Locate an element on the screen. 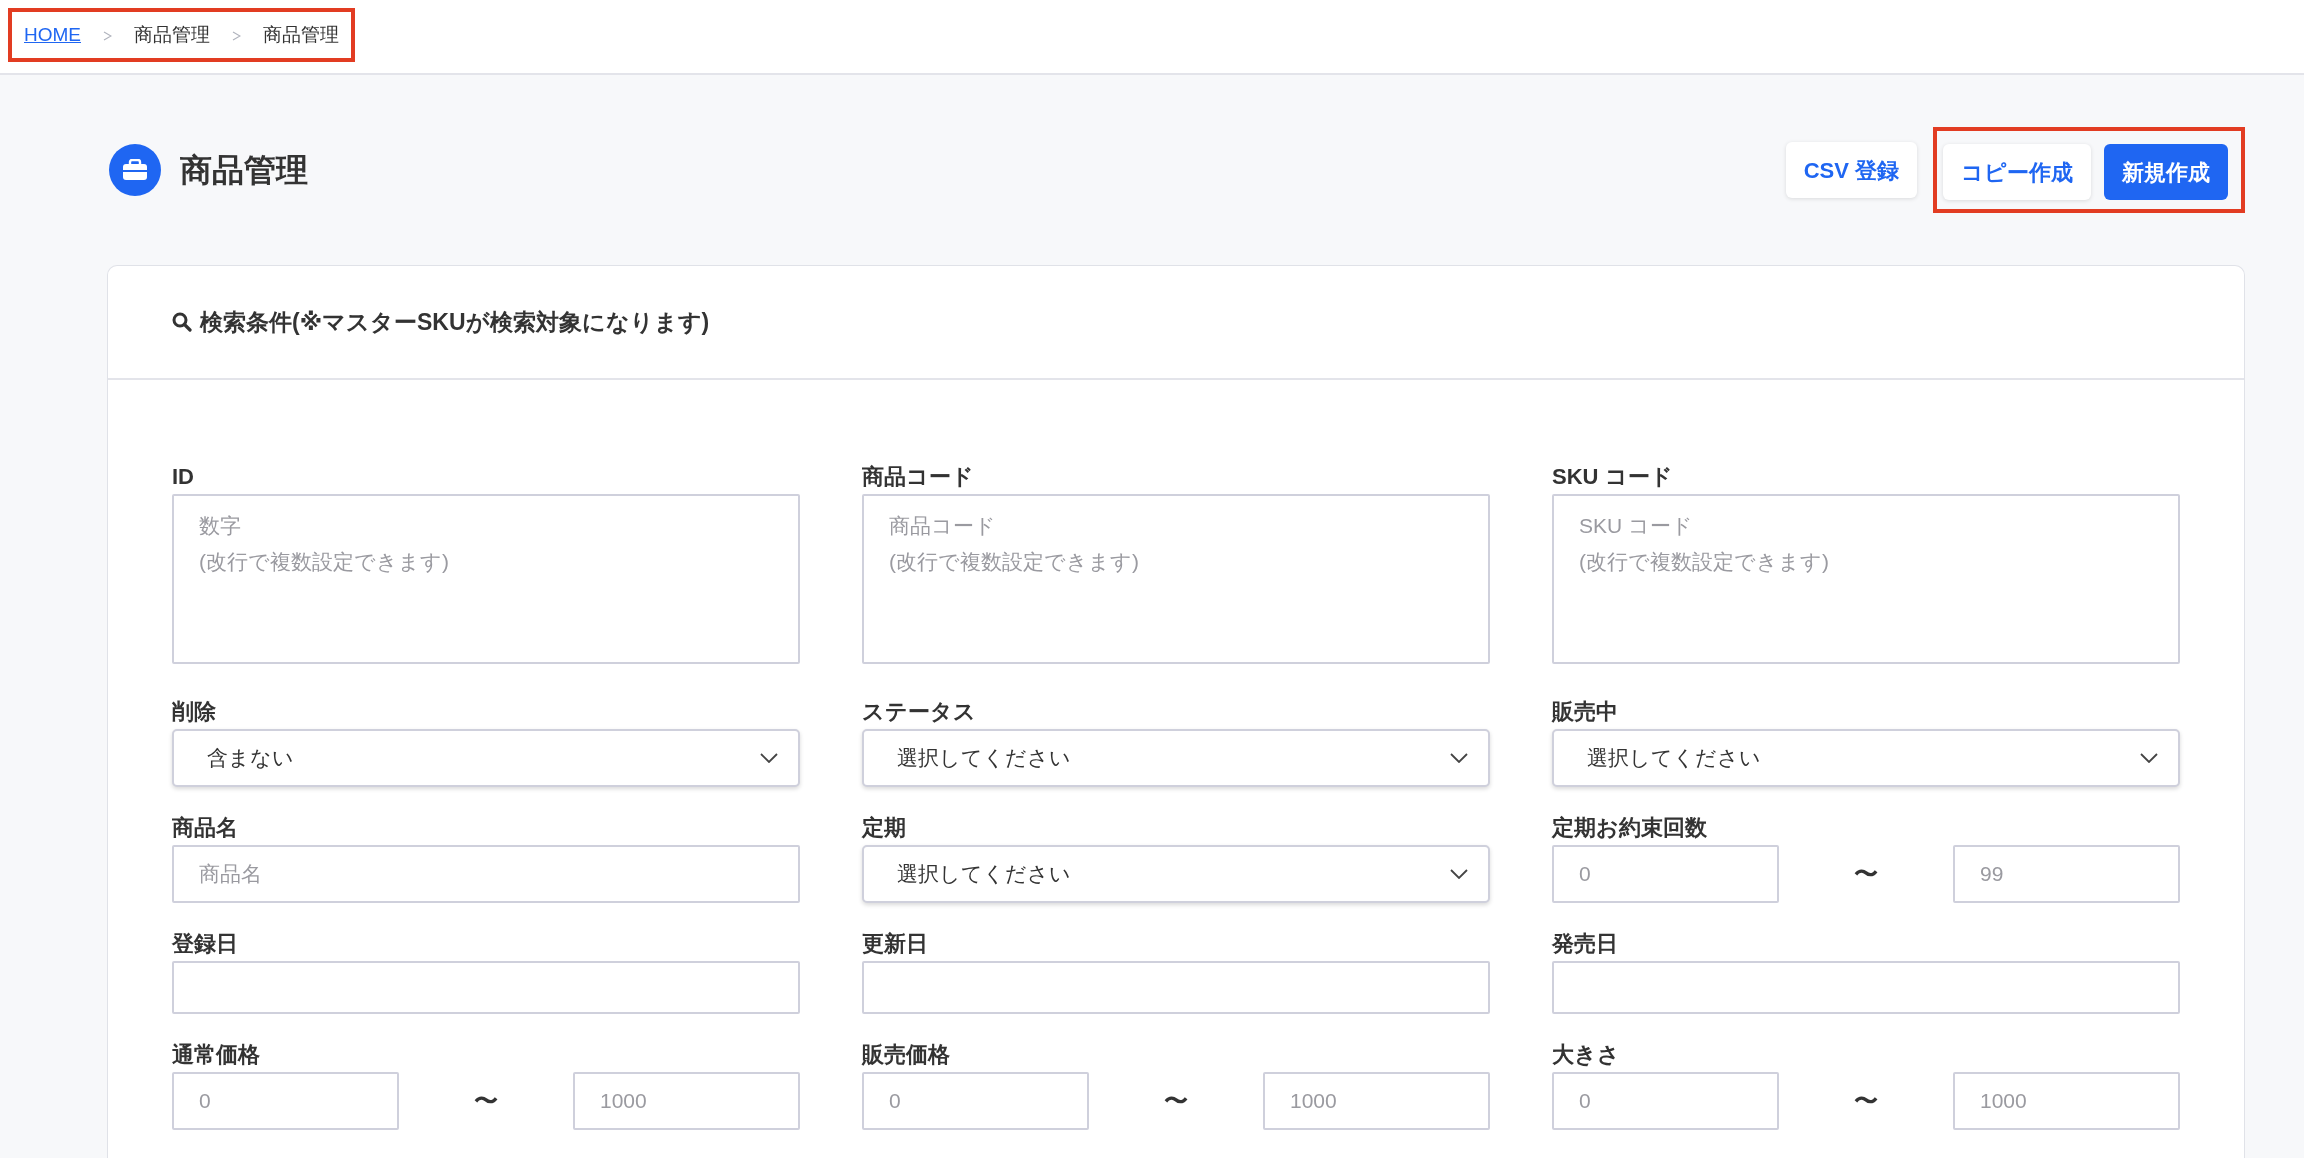 Image resolution: width=2304 pixels, height=1158 pixels. field-label: 登録日 is located at coordinates (205, 944).